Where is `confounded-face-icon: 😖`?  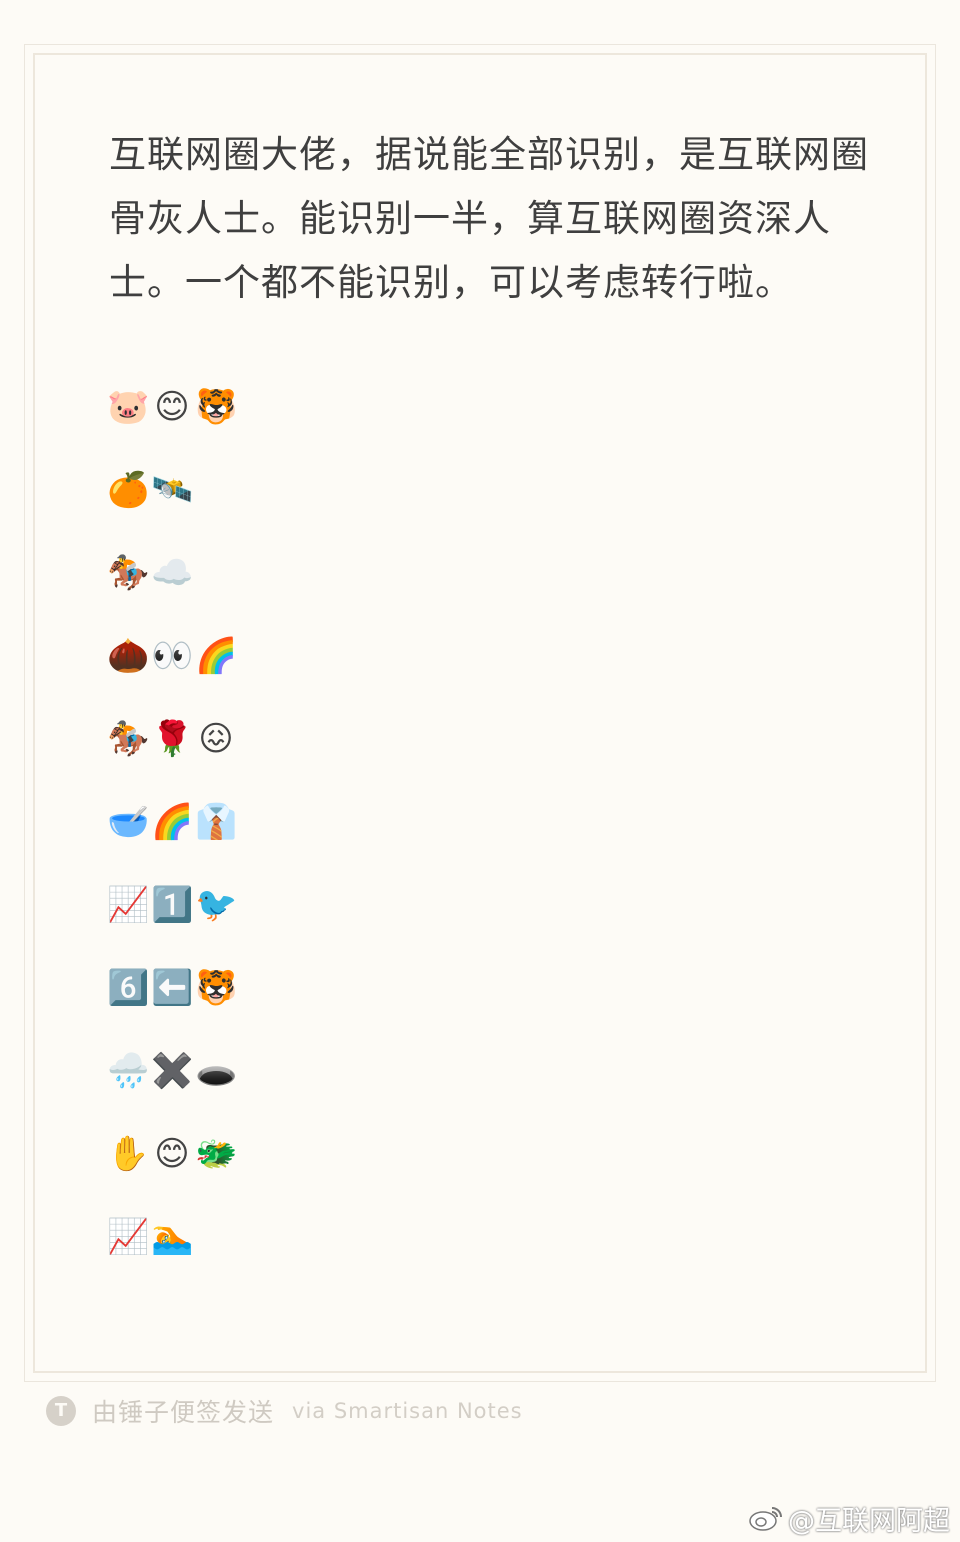 confounded-face-icon: 😖 is located at coordinates (216, 739).